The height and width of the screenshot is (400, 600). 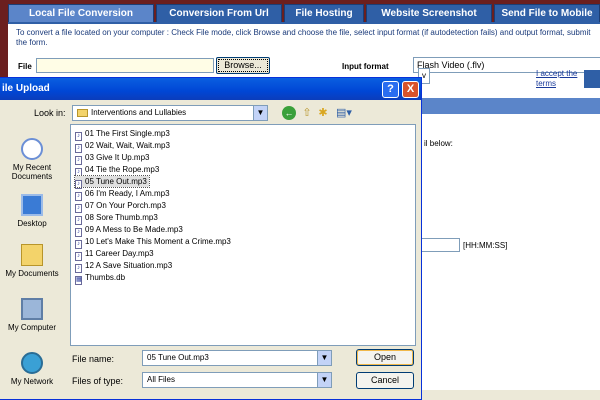 What do you see at coordinates (178, 357) in the screenshot?
I see `file-name-value: 05 Tune Out.mp3` at bounding box center [178, 357].